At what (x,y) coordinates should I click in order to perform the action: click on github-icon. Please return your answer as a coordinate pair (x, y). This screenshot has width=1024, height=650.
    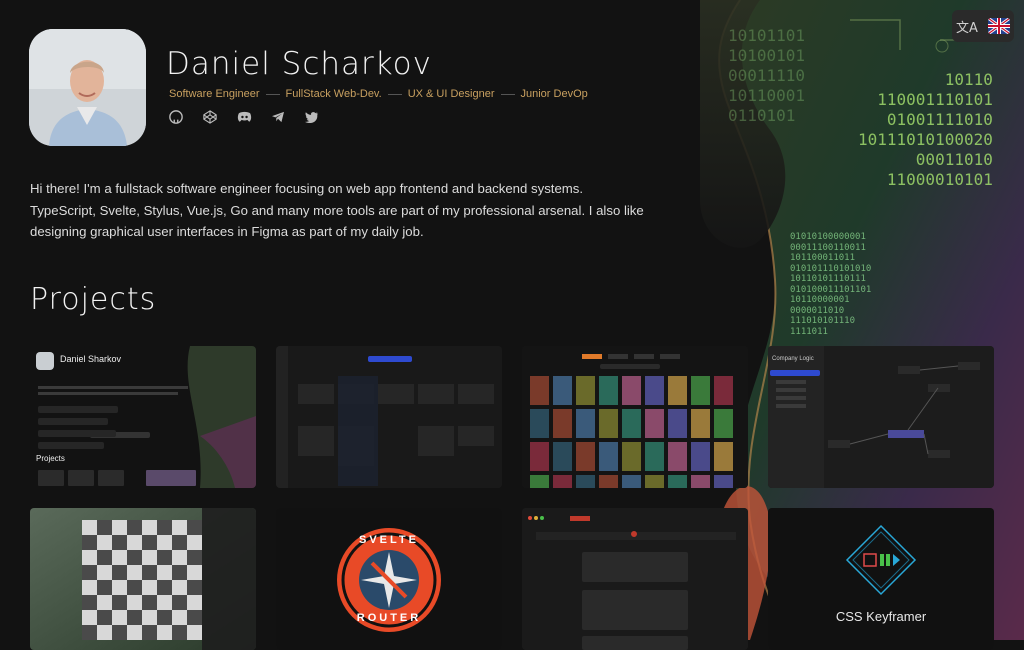
    Looking at the image, I should click on (176, 117).